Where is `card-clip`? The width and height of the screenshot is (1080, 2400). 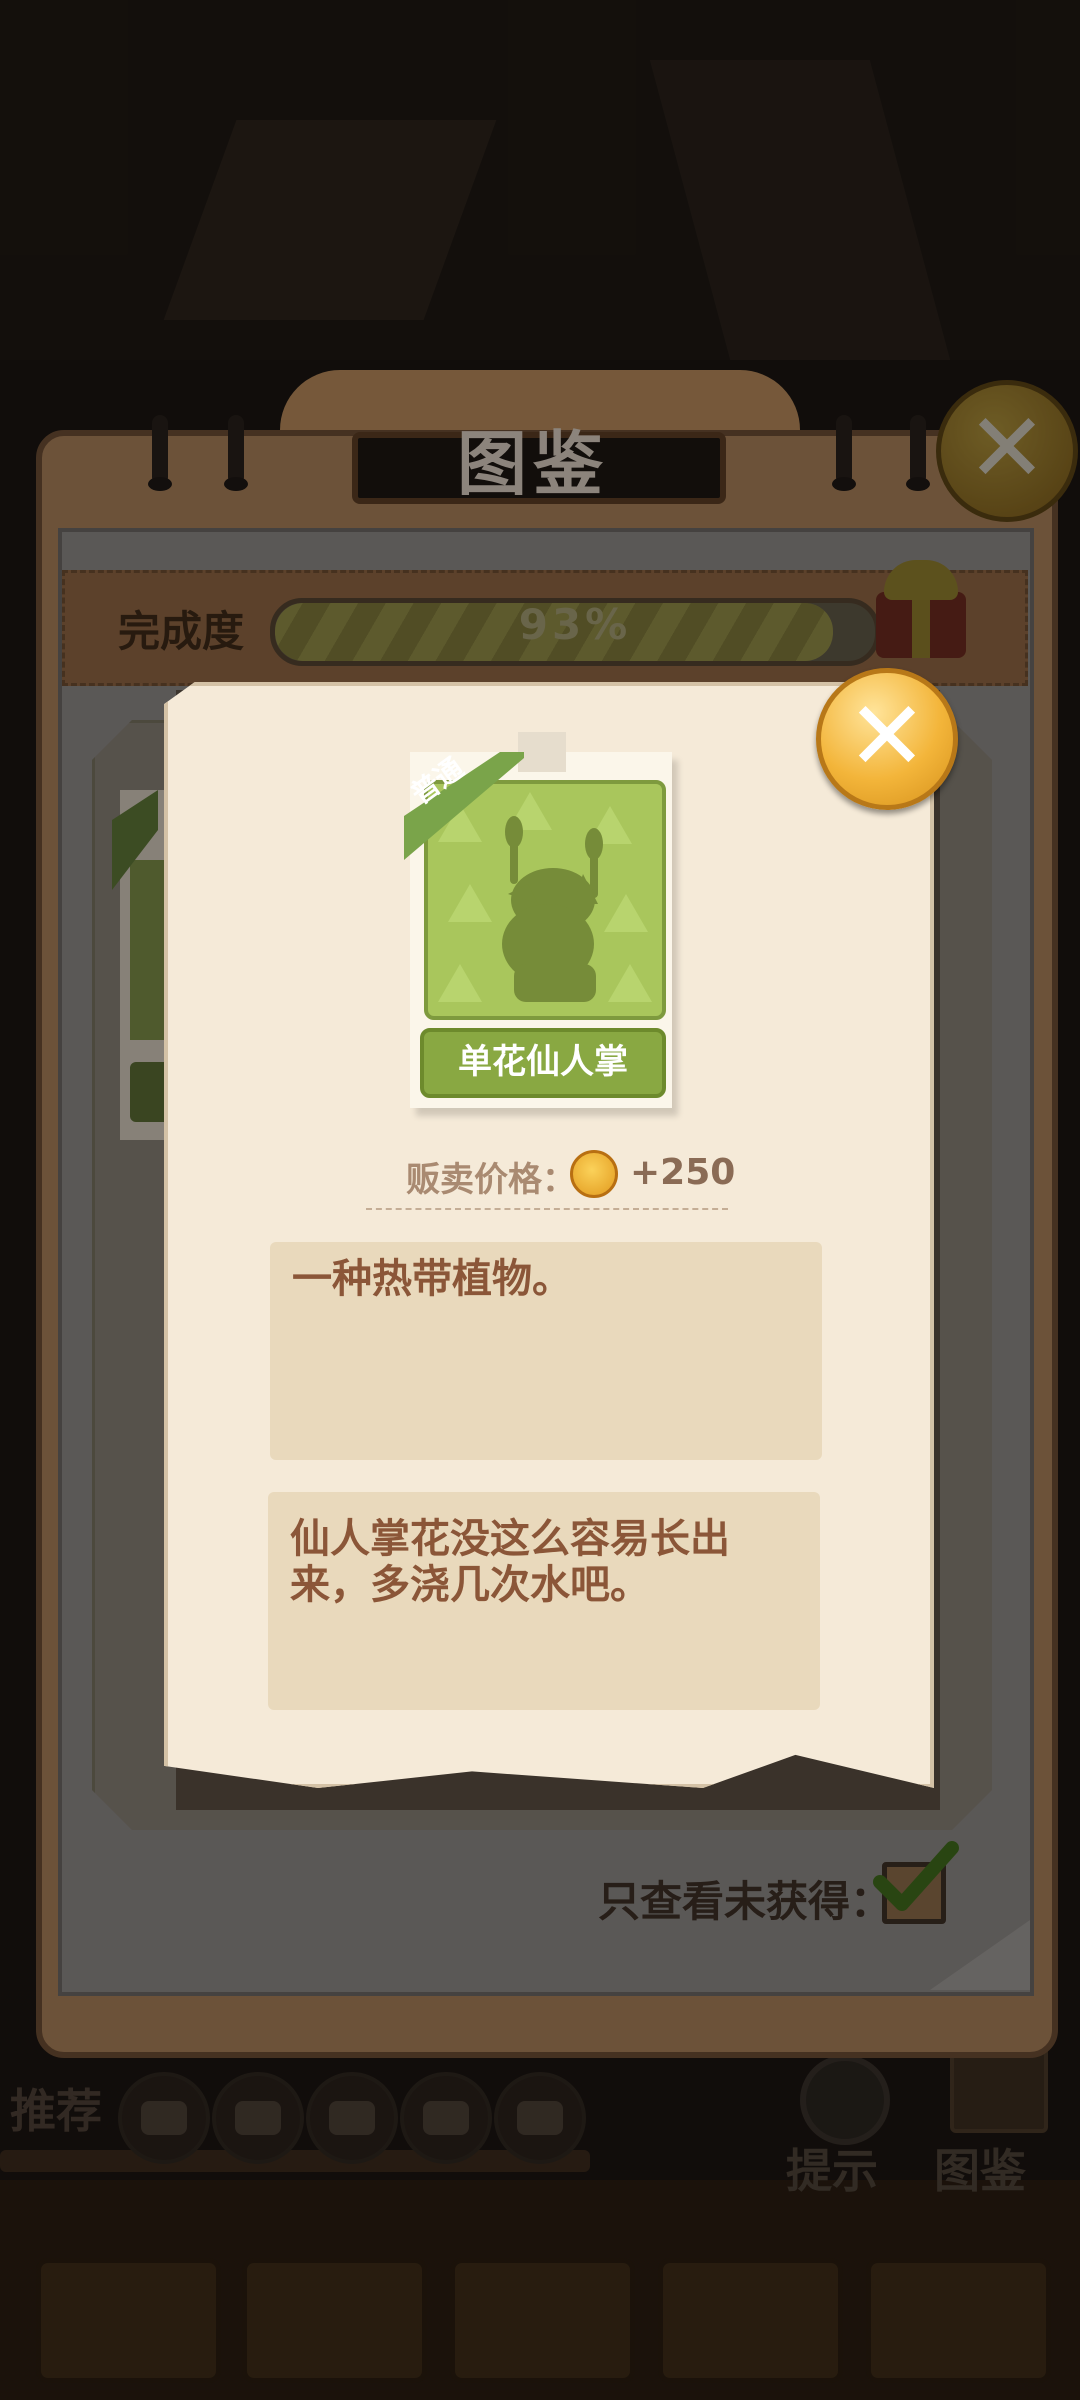
card-clip is located at coordinates (542, 752).